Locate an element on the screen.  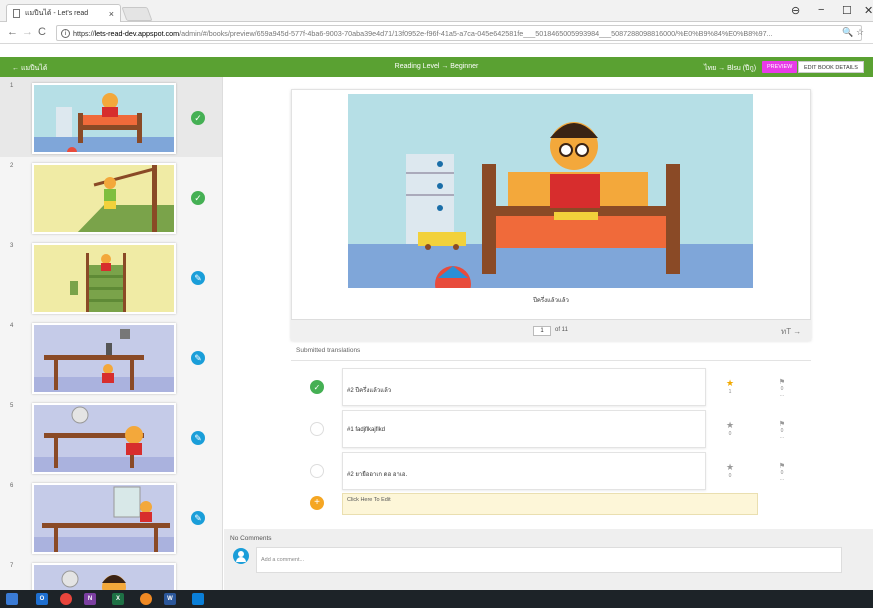
page-thumb-row: 4 ✎ is located at coordinates (111, 357).